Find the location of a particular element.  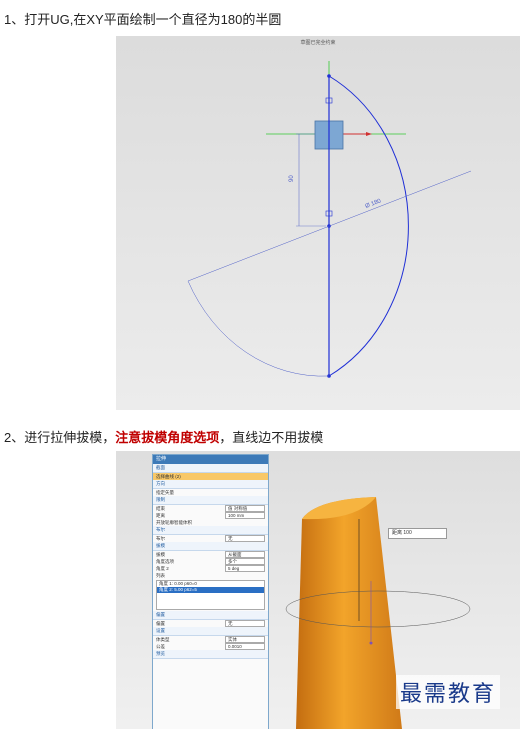

watermark-text: 最需教育 is located at coordinates (448, 692).